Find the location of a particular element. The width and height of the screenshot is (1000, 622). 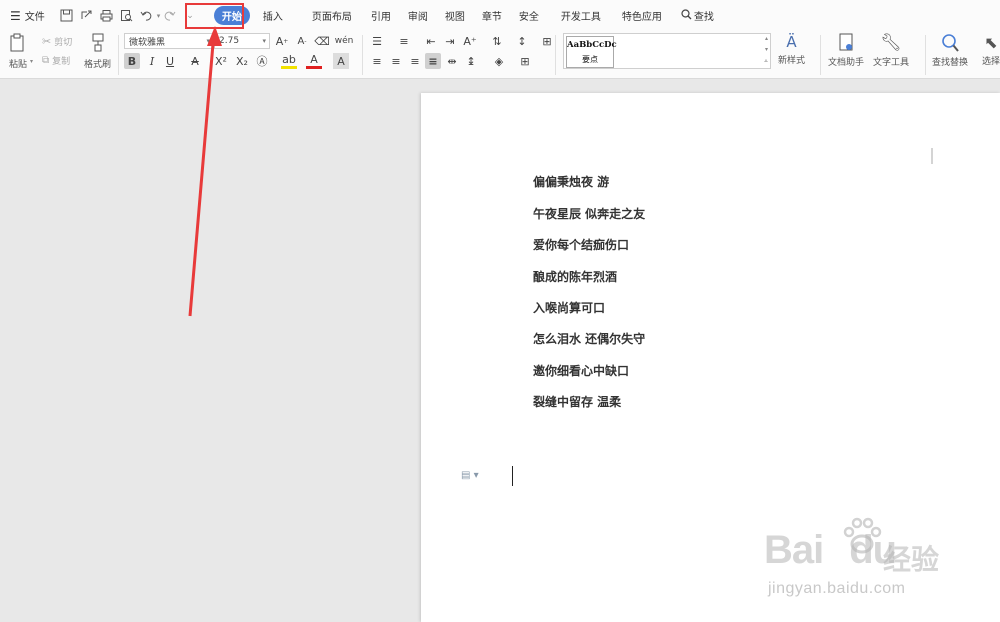

text-line: 入喉尚算可口 is located at coordinates (569, 307).